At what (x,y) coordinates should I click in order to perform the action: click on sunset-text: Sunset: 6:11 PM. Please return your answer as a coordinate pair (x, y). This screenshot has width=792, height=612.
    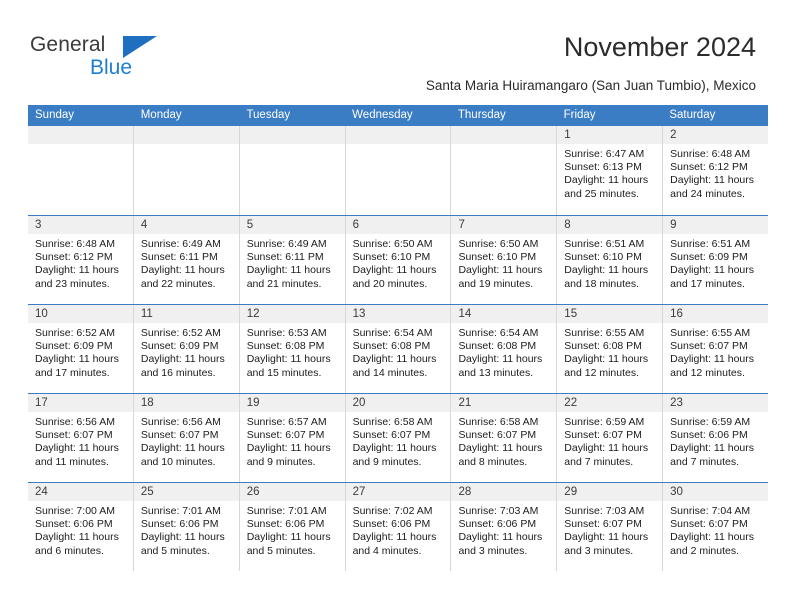
    Looking at the image, I should click on (285, 257).